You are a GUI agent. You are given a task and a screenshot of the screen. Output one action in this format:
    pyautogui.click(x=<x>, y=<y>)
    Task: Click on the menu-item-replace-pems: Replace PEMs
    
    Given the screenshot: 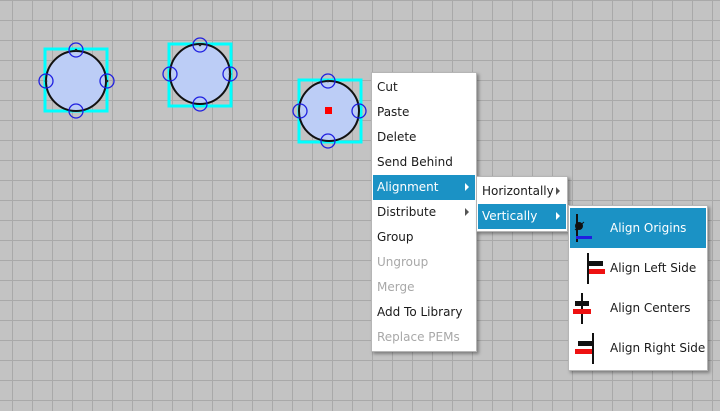 What is the action you would take?
    pyautogui.click(x=424, y=337)
    